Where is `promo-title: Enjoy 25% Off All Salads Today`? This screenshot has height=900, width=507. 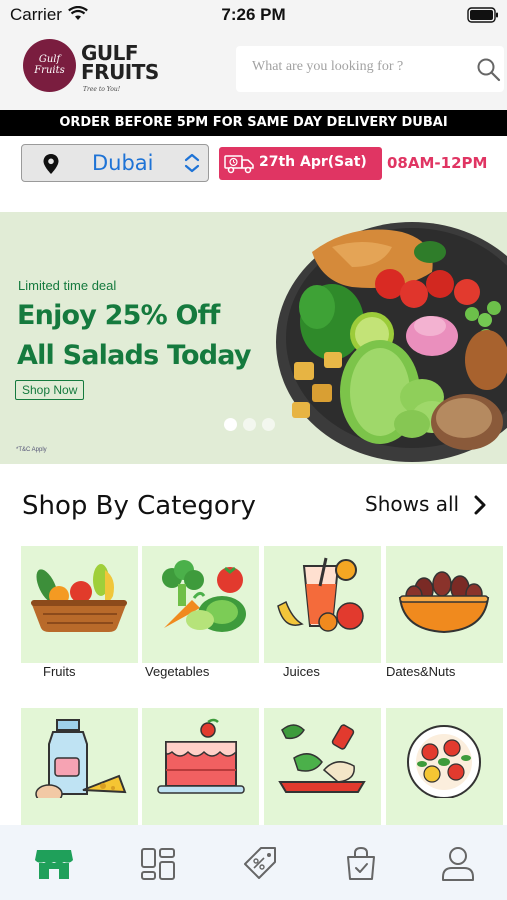
promo-title: Enjoy 25% Off All Salads Today is located at coordinates (134, 336).